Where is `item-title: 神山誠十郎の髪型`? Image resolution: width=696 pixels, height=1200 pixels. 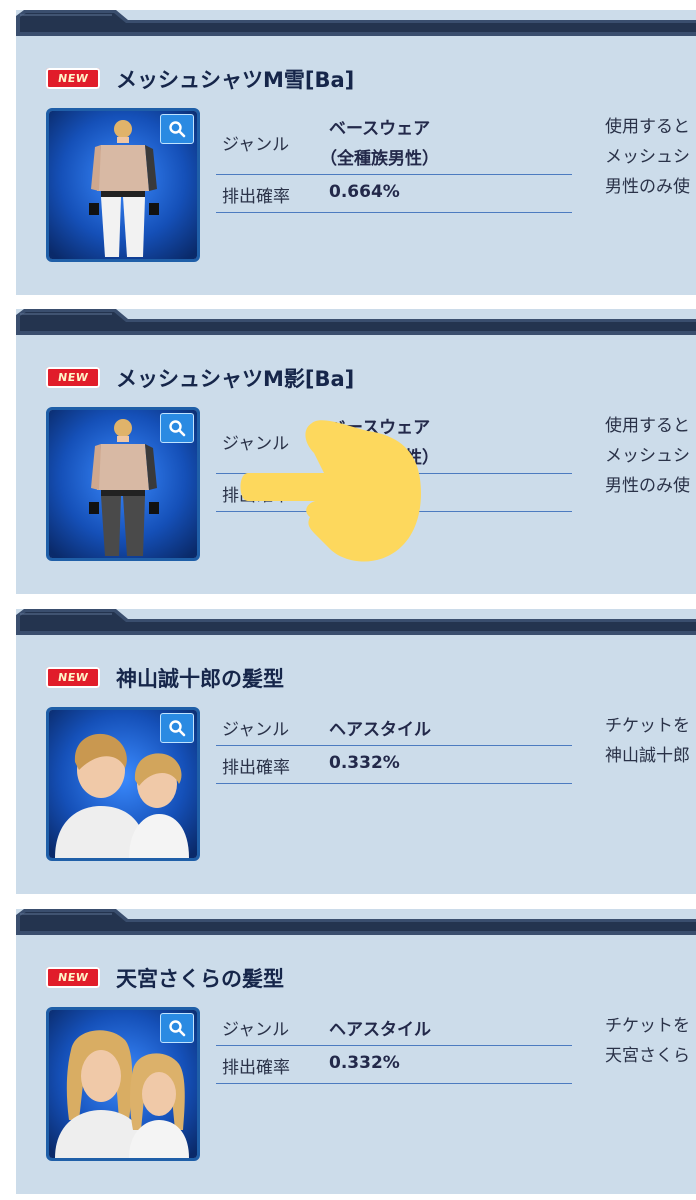 item-title: 神山誠十郎の髪型 is located at coordinates (200, 679).